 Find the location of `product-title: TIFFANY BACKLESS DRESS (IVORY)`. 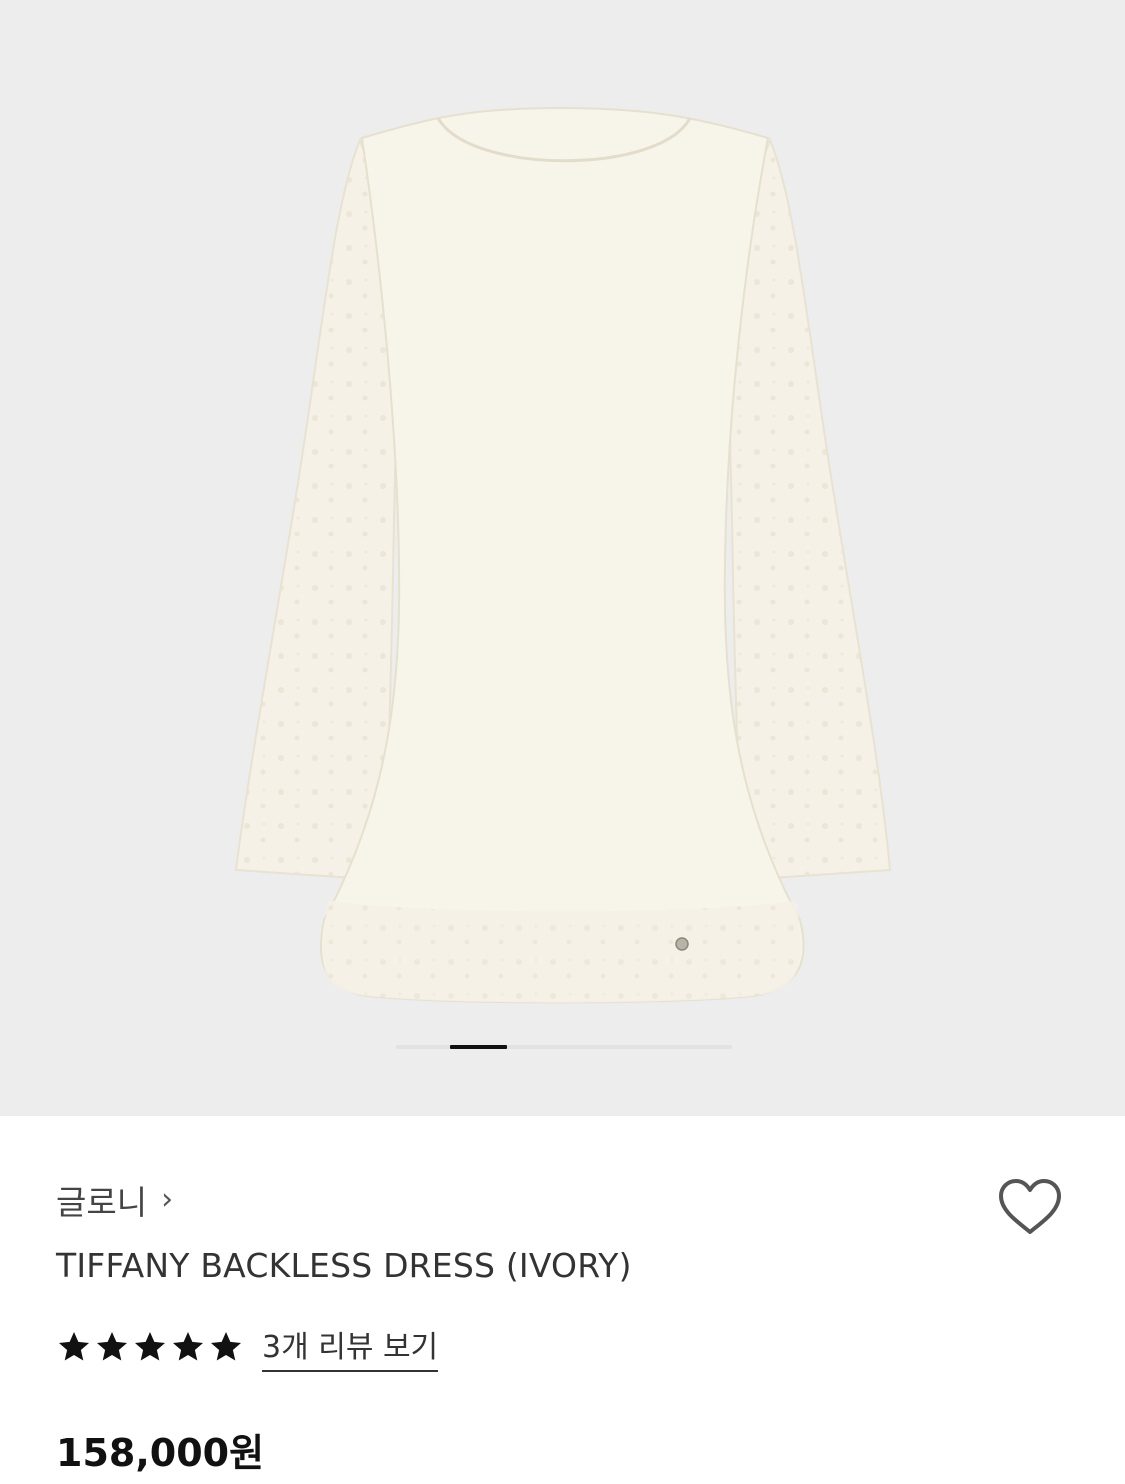

product-title: TIFFANY BACKLESS DRESS (IVORY) is located at coordinates (344, 1265).